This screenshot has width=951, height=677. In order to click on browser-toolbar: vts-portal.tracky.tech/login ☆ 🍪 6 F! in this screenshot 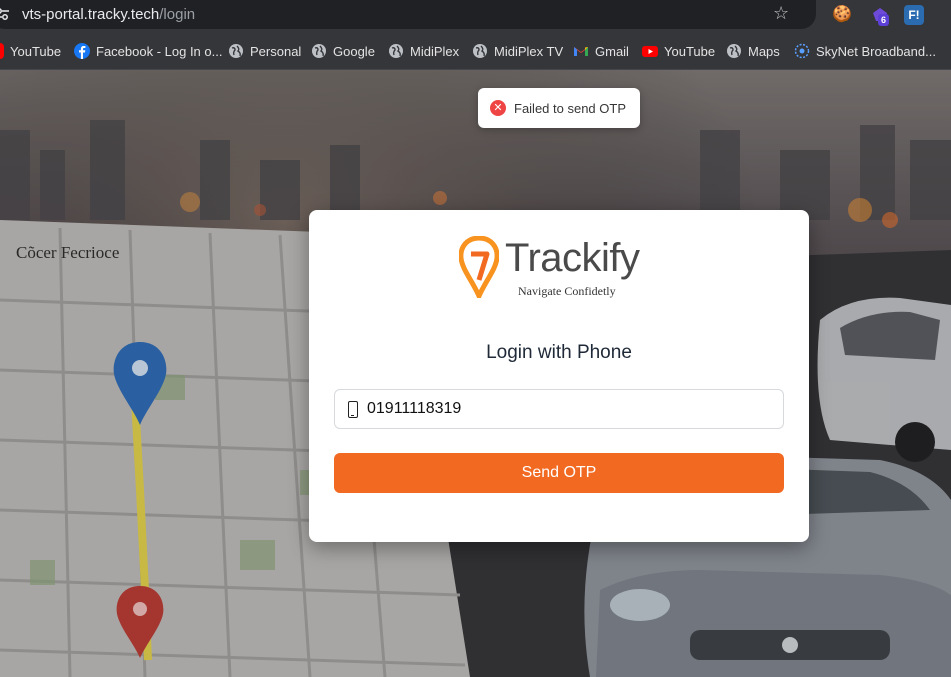, I will do `click(475, 15)`.